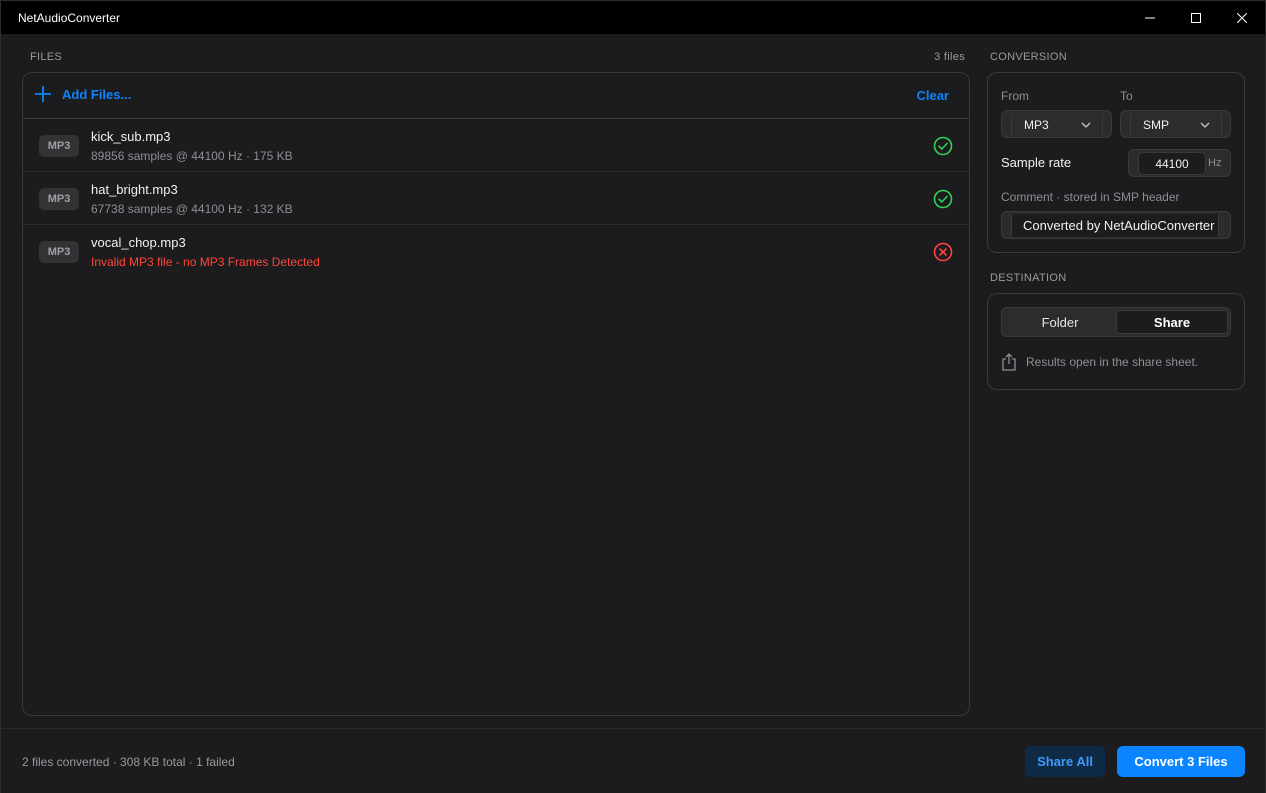 Image resolution: width=1266 pixels, height=793 pixels. What do you see at coordinates (932, 95) in the screenshot?
I see `clear-button: Clear` at bounding box center [932, 95].